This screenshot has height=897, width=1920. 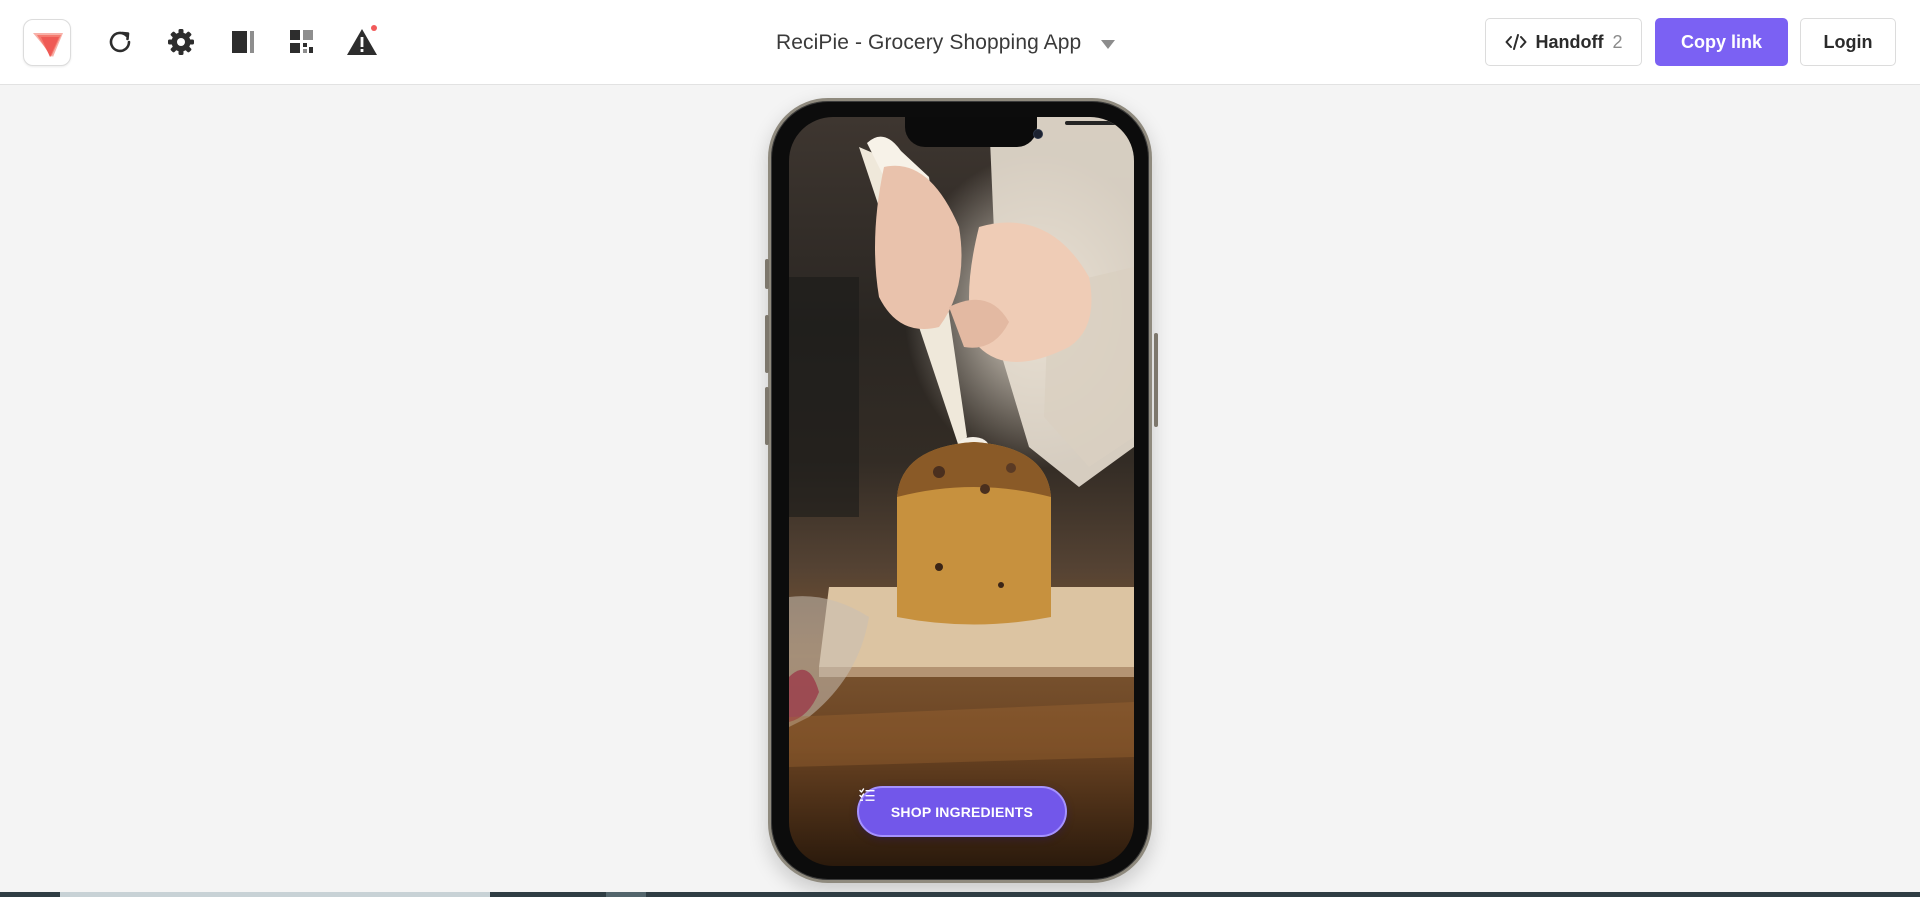 What do you see at coordinates (1721, 42) in the screenshot?
I see `copy-link-button: Copy link` at bounding box center [1721, 42].